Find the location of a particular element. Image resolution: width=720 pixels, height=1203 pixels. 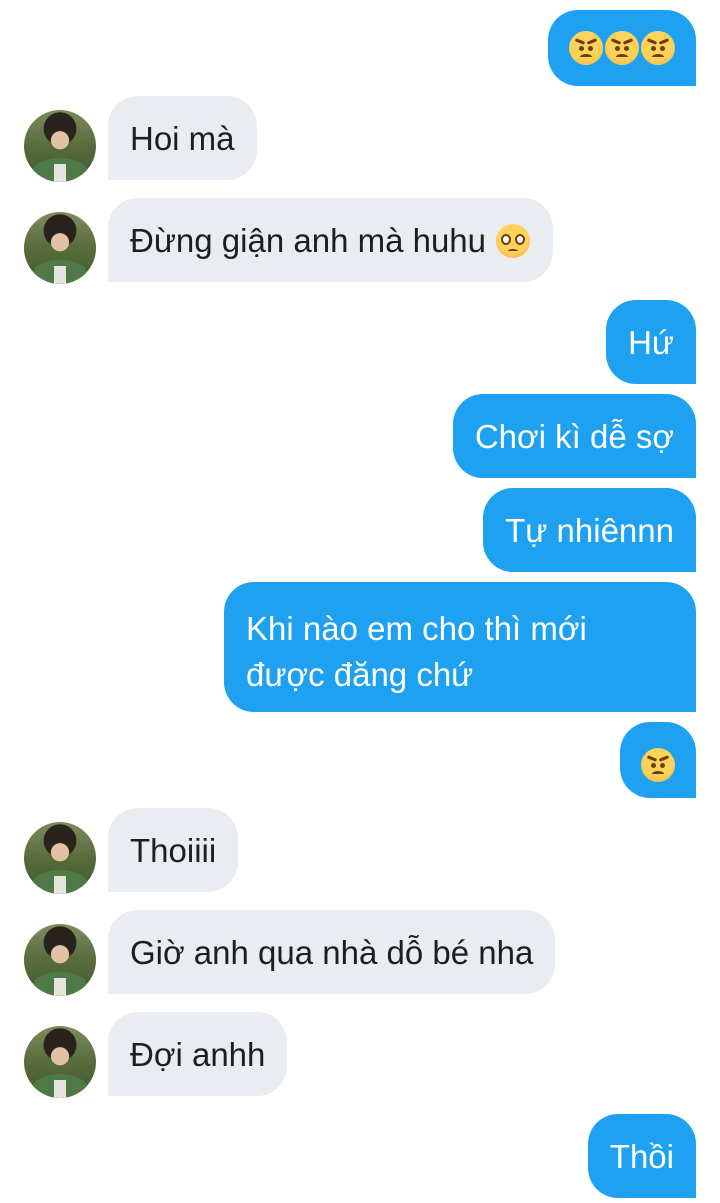

sent-message: Hứ is located at coordinates (651, 342).